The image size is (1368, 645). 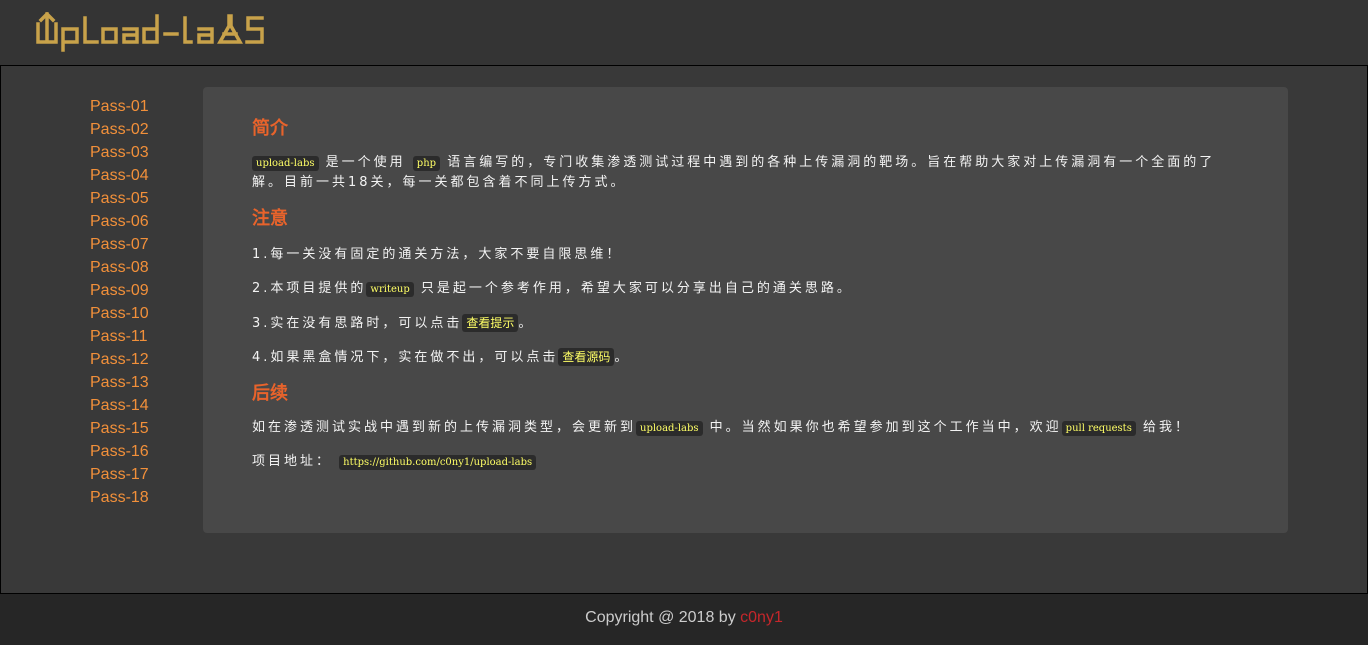 What do you see at coordinates (669, 428) in the screenshot?
I see `code-upload-labs-2: upload-labs` at bounding box center [669, 428].